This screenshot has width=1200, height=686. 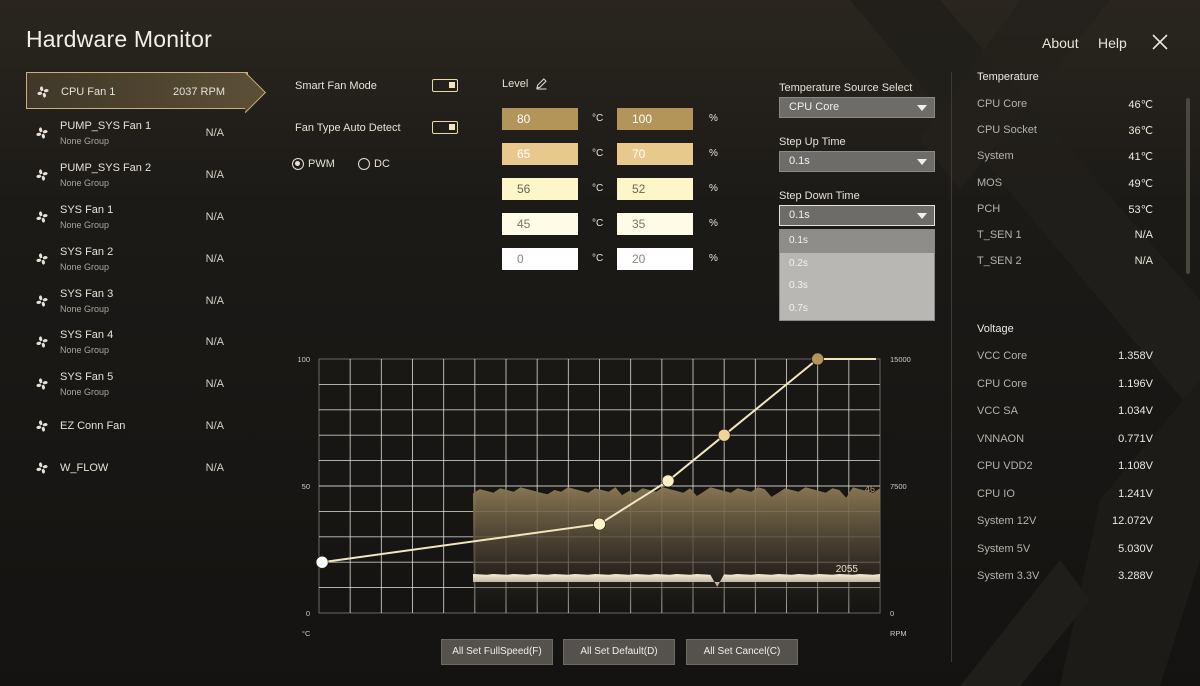 What do you see at coordinates (137, 385) in the screenshot?
I see `fan-item: SYS Fan 5 None Group N/A` at bounding box center [137, 385].